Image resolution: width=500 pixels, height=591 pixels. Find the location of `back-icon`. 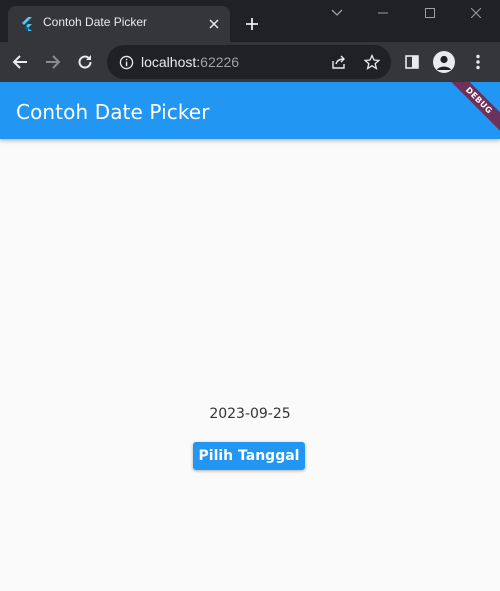

back-icon is located at coordinates (20, 62).